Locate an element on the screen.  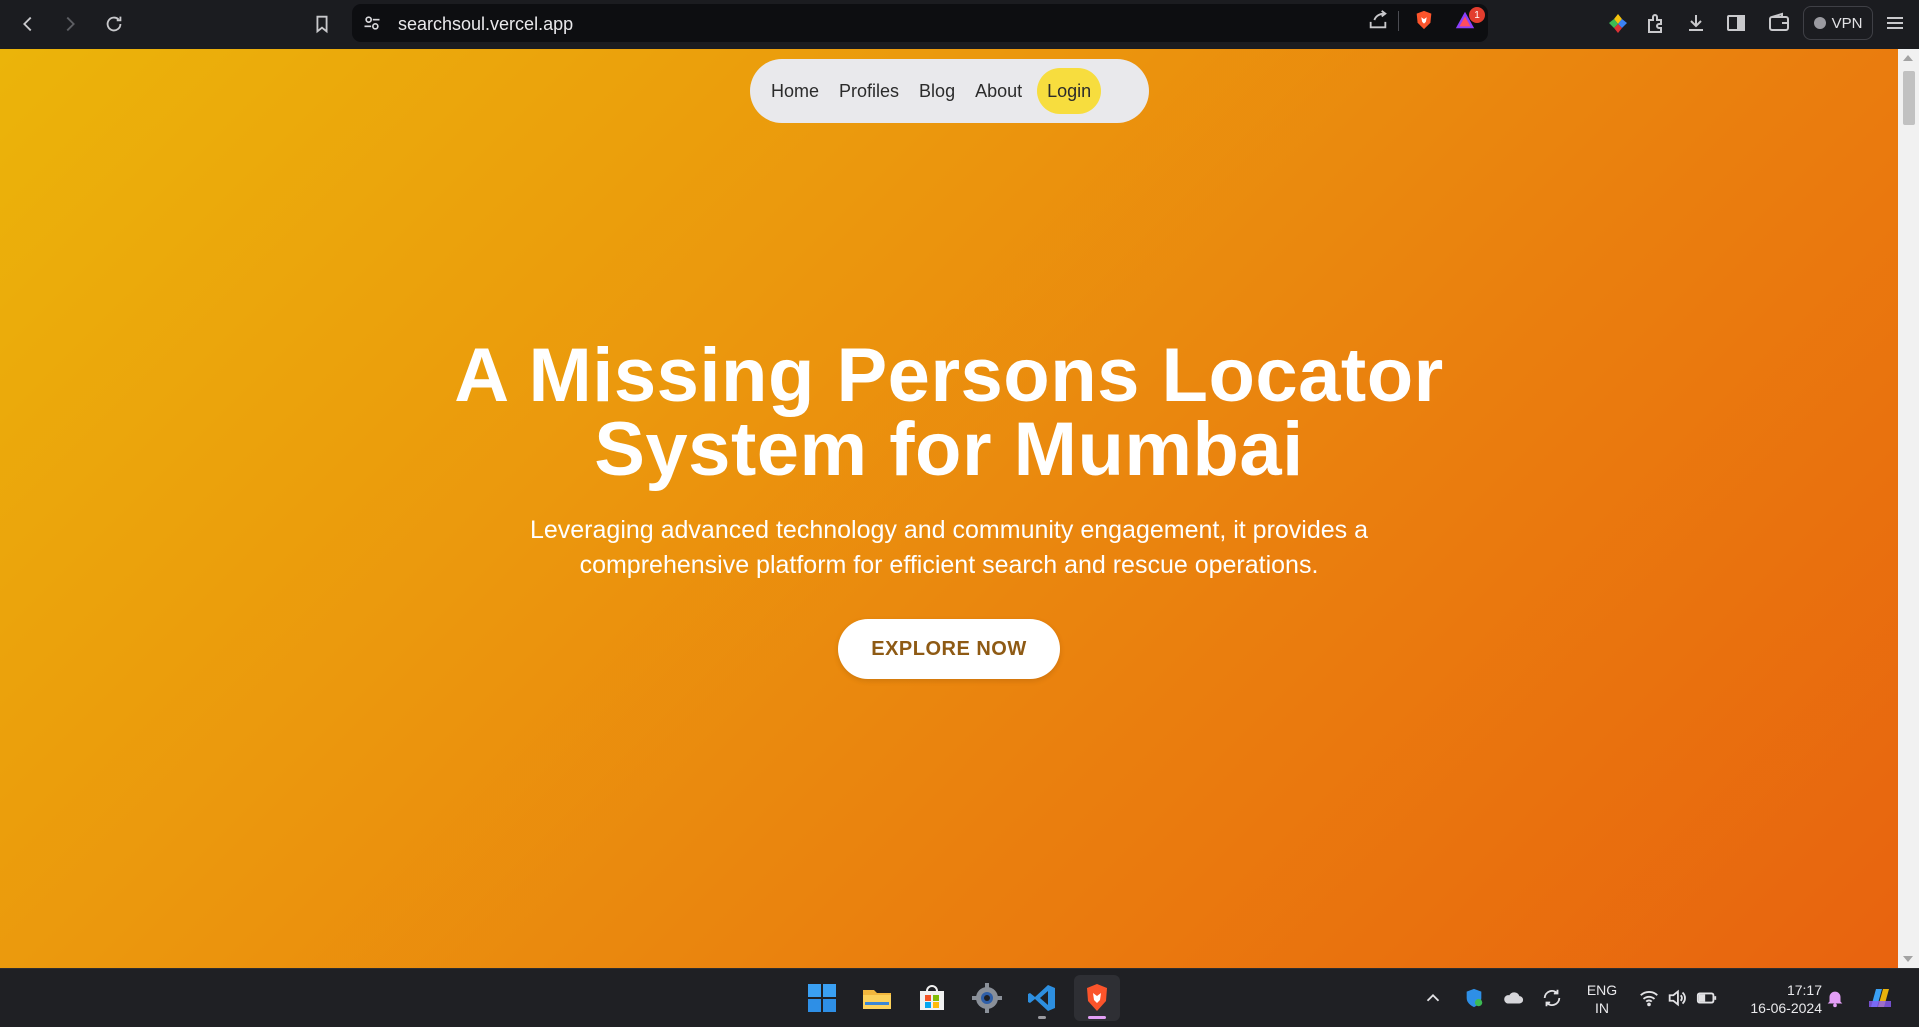
vpn-label: VPN is located at coordinates (1847, 23).